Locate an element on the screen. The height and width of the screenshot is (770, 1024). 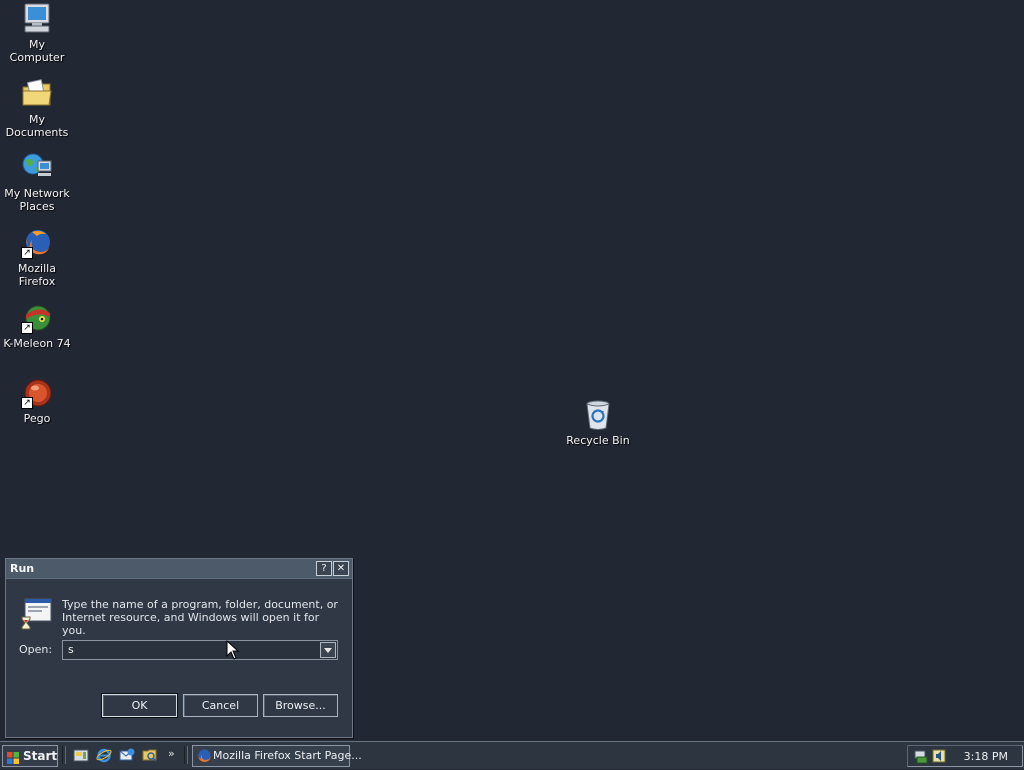
show-desktop-icon is located at coordinates (81, 755).